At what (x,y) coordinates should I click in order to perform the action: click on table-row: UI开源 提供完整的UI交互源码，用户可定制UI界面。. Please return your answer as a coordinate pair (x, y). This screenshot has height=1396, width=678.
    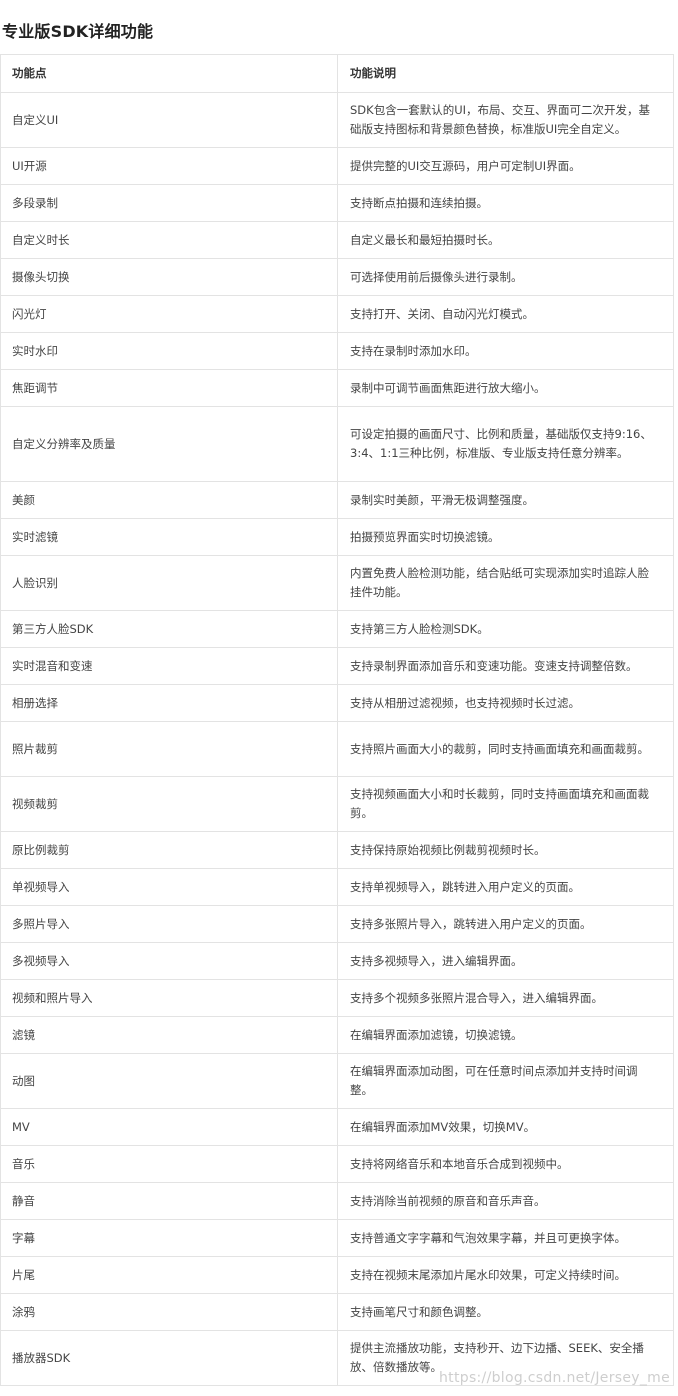
    Looking at the image, I should click on (337, 166).